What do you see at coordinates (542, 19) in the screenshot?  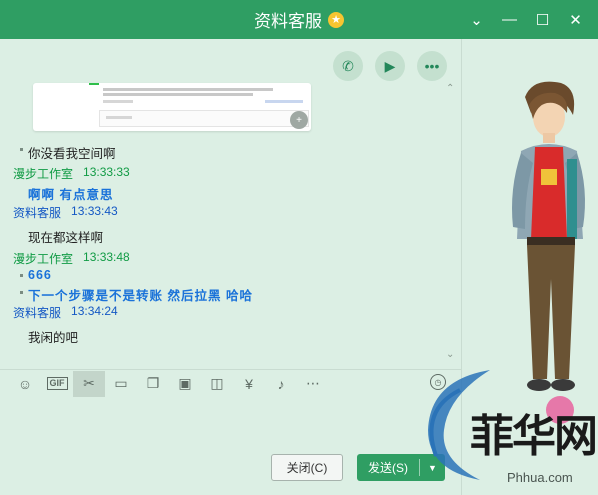 I see `maximize-icon: ☐` at bounding box center [542, 19].